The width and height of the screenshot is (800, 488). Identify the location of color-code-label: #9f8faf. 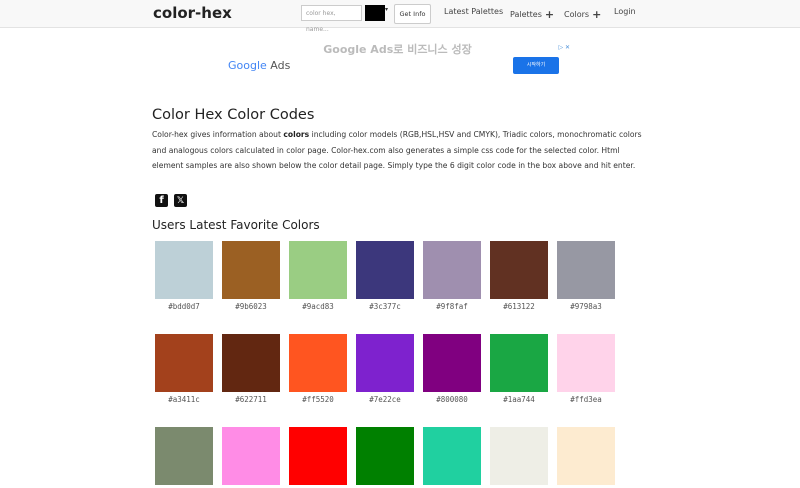
(452, 306).